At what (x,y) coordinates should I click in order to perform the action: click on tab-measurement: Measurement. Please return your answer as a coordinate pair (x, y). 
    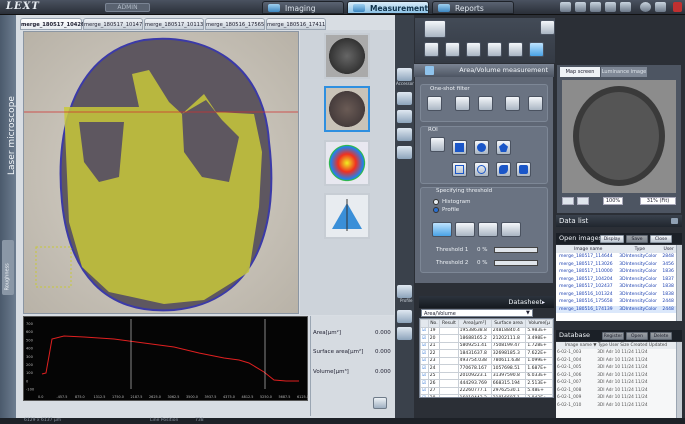
    Looking at the image, I should click on (388, 7).